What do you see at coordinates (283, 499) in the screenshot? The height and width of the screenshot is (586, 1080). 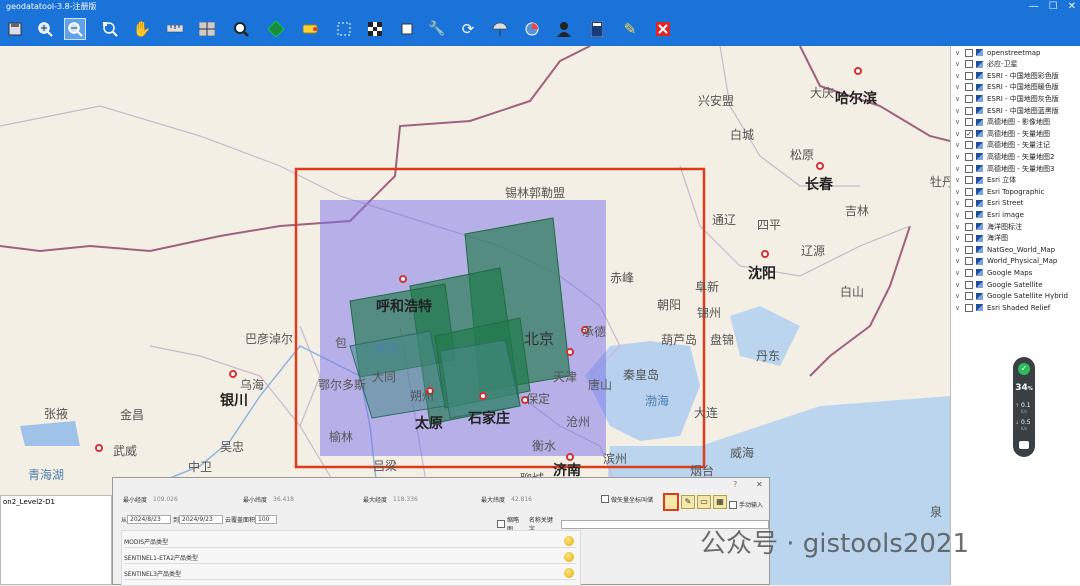 I see `min-lat-value: 36.418` at bounding box center [283, 499].